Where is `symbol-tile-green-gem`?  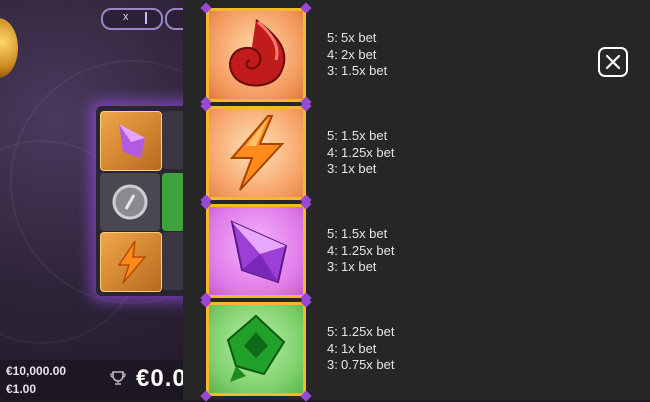
symbol-tile-green-gem is located at coordinates (256, 349).